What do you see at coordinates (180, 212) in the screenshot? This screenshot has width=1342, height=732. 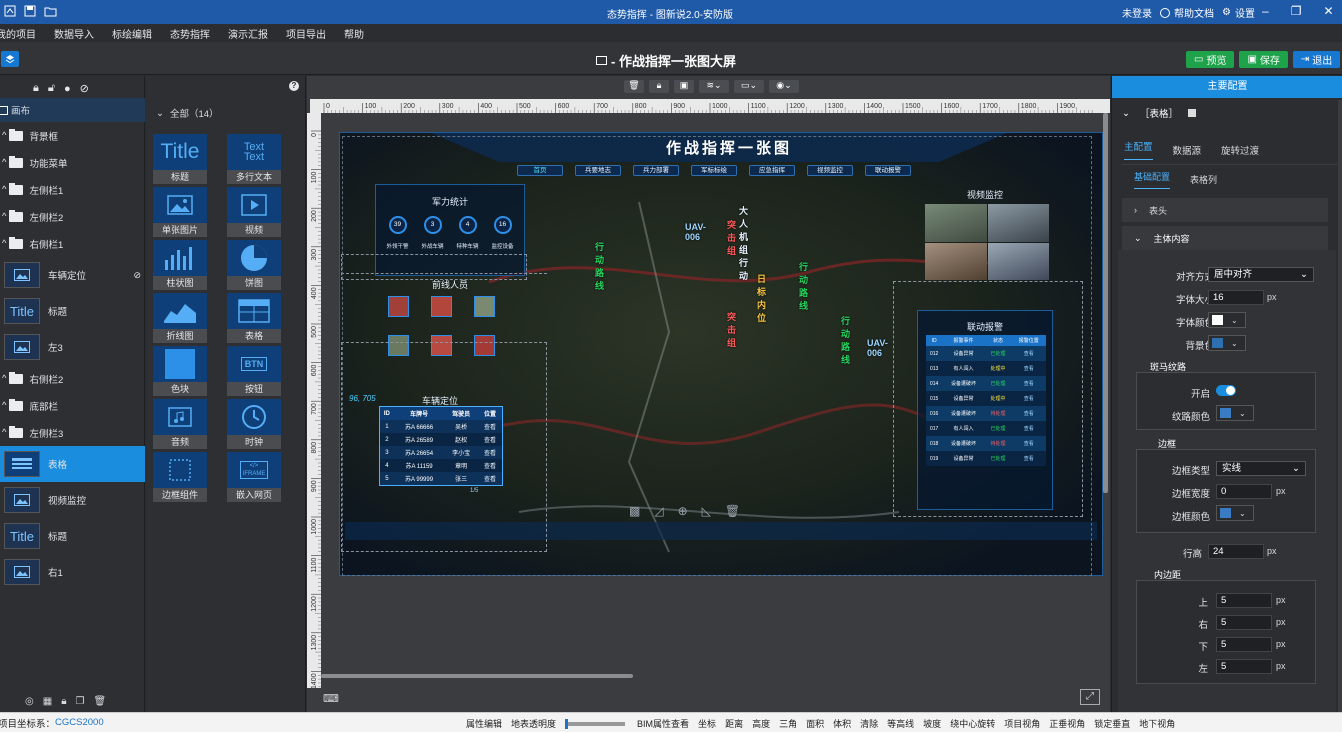 I see `component-image: 单张图片` at bounding box center [180, 212].